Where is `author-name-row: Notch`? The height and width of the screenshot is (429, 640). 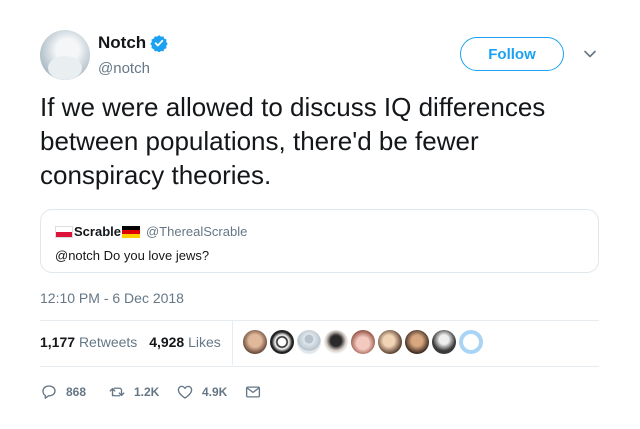 author-name-row: Notch is located at coordinates (133, 43).